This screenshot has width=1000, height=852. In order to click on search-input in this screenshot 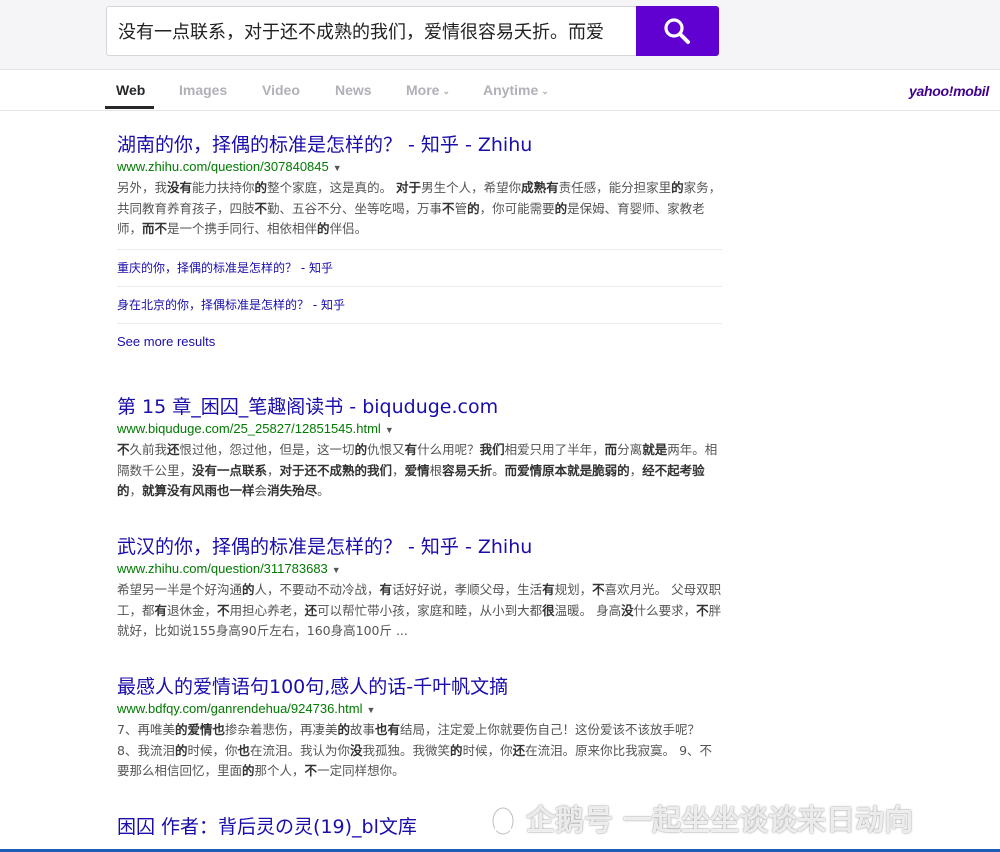, I will do `click(371, 31)`.